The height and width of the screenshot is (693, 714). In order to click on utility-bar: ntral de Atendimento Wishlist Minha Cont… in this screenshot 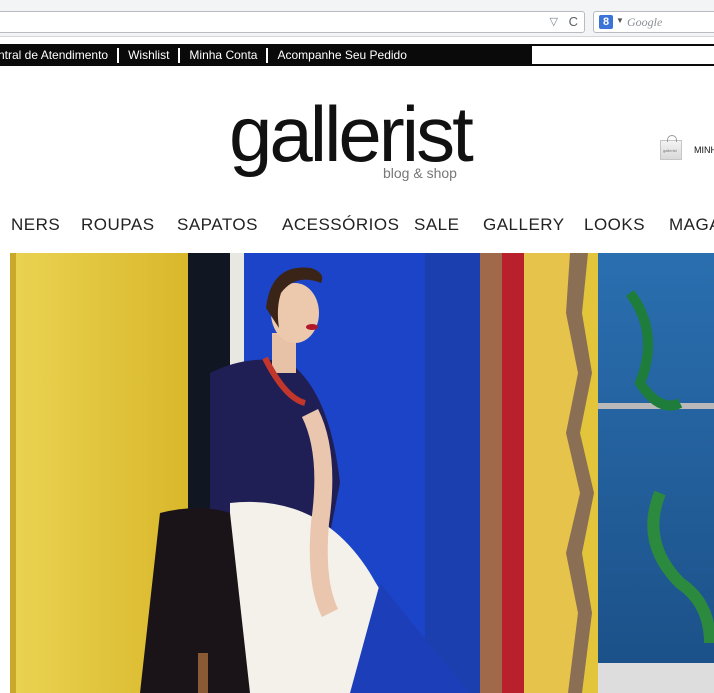, I will do `click(357, 55)`.